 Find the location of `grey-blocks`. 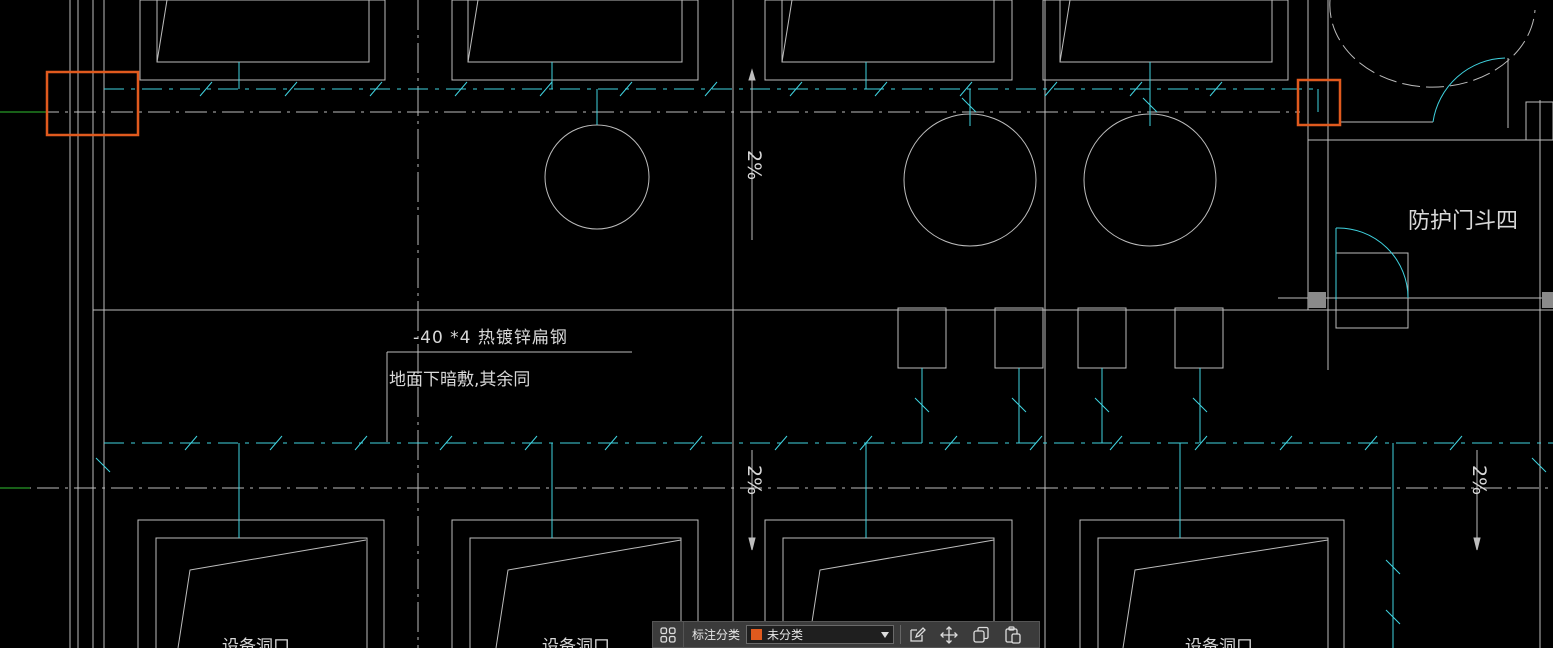

grey-blocks is located at coordinates (1430, 300).